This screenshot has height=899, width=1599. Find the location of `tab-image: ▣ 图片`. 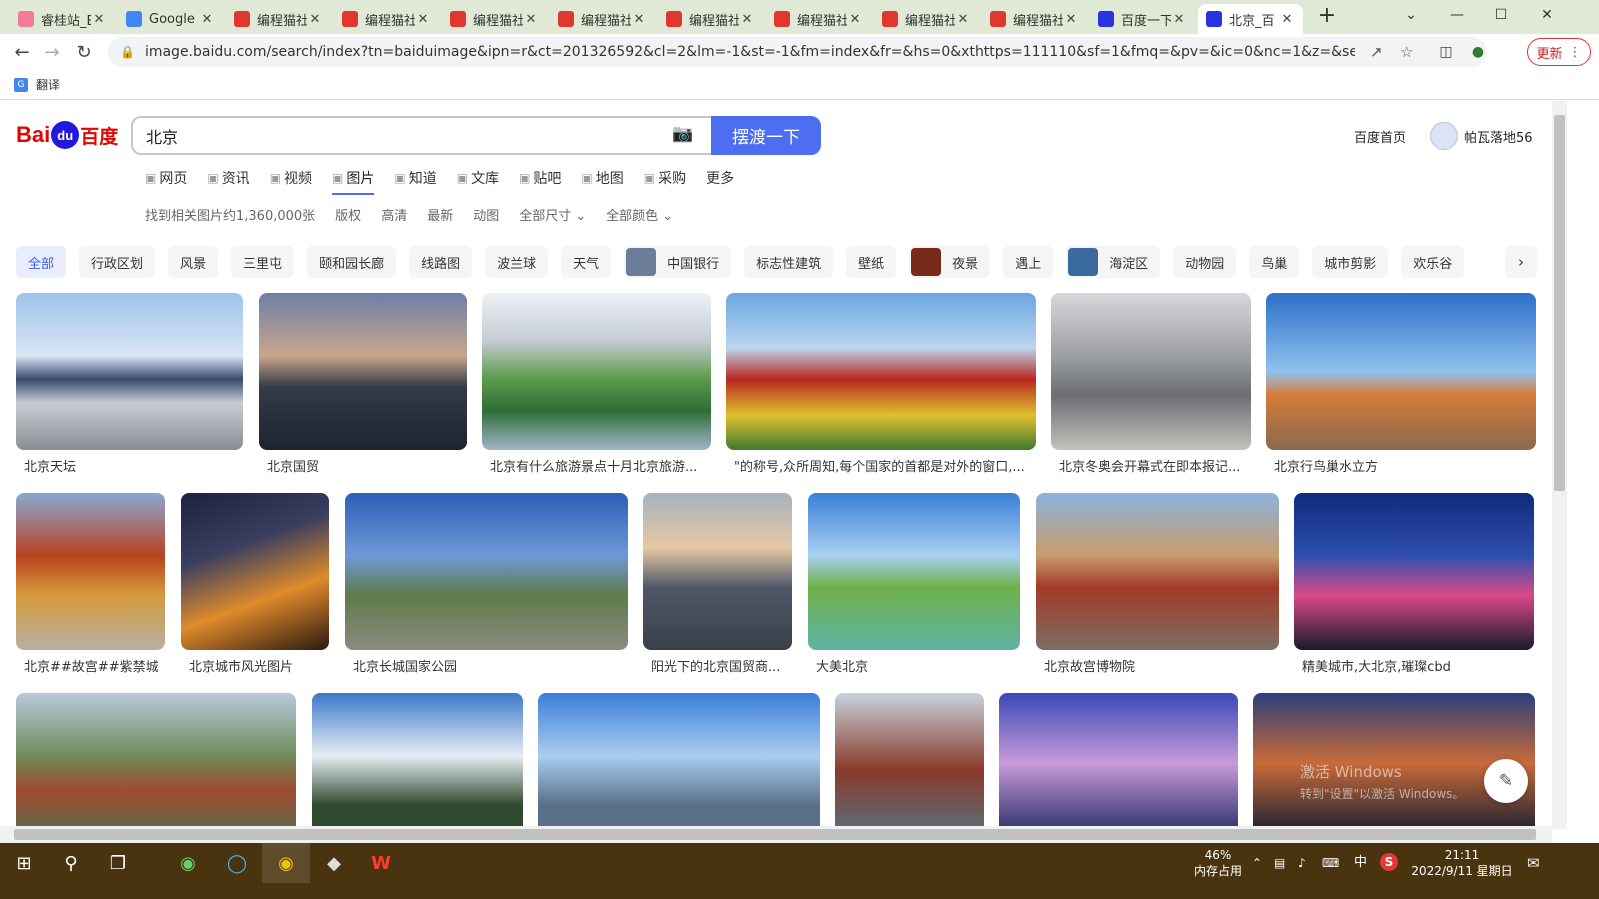

tab-image: ▣ 图片 is located at coordinates (353, 180).